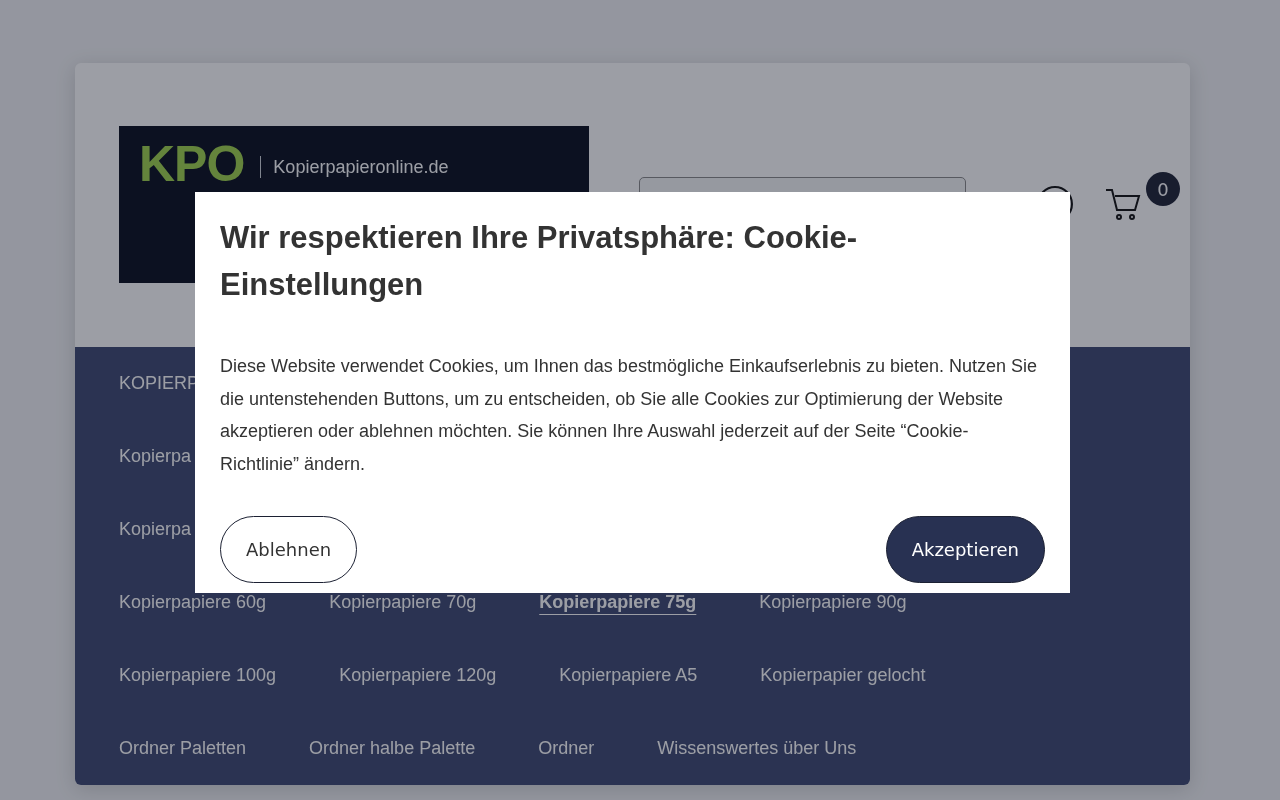 Image resolution: width=1280 pixels, height=800 pixels. I want to click on dialog-text: Diese Website verwendet Cookies, um Ihnen das bestmögliche Einkaufserlebnis zu bieten. Nutzen Sie die untenstehenden Buttons, um zu entscheiden, ob Sie alle Cookies zur Optimierung der Website akzeptieren oder ablehnen möchten. Sie können Ihre Auswahl jederzeit auf der Seite “Cookie-Richtlinie” ändern., so click(629, 415).